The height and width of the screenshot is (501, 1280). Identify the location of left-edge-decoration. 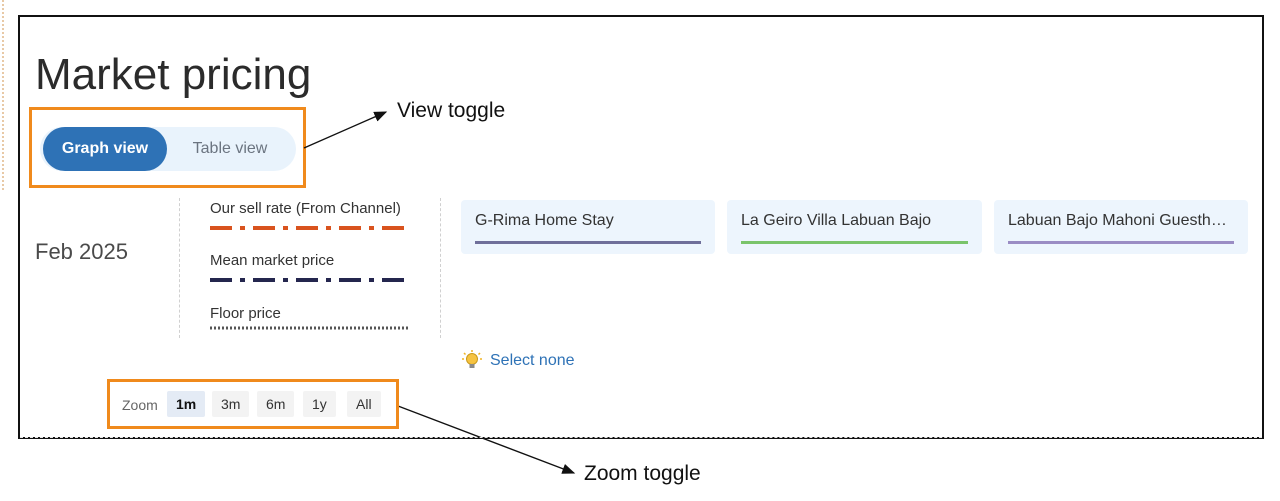
(3, 95).